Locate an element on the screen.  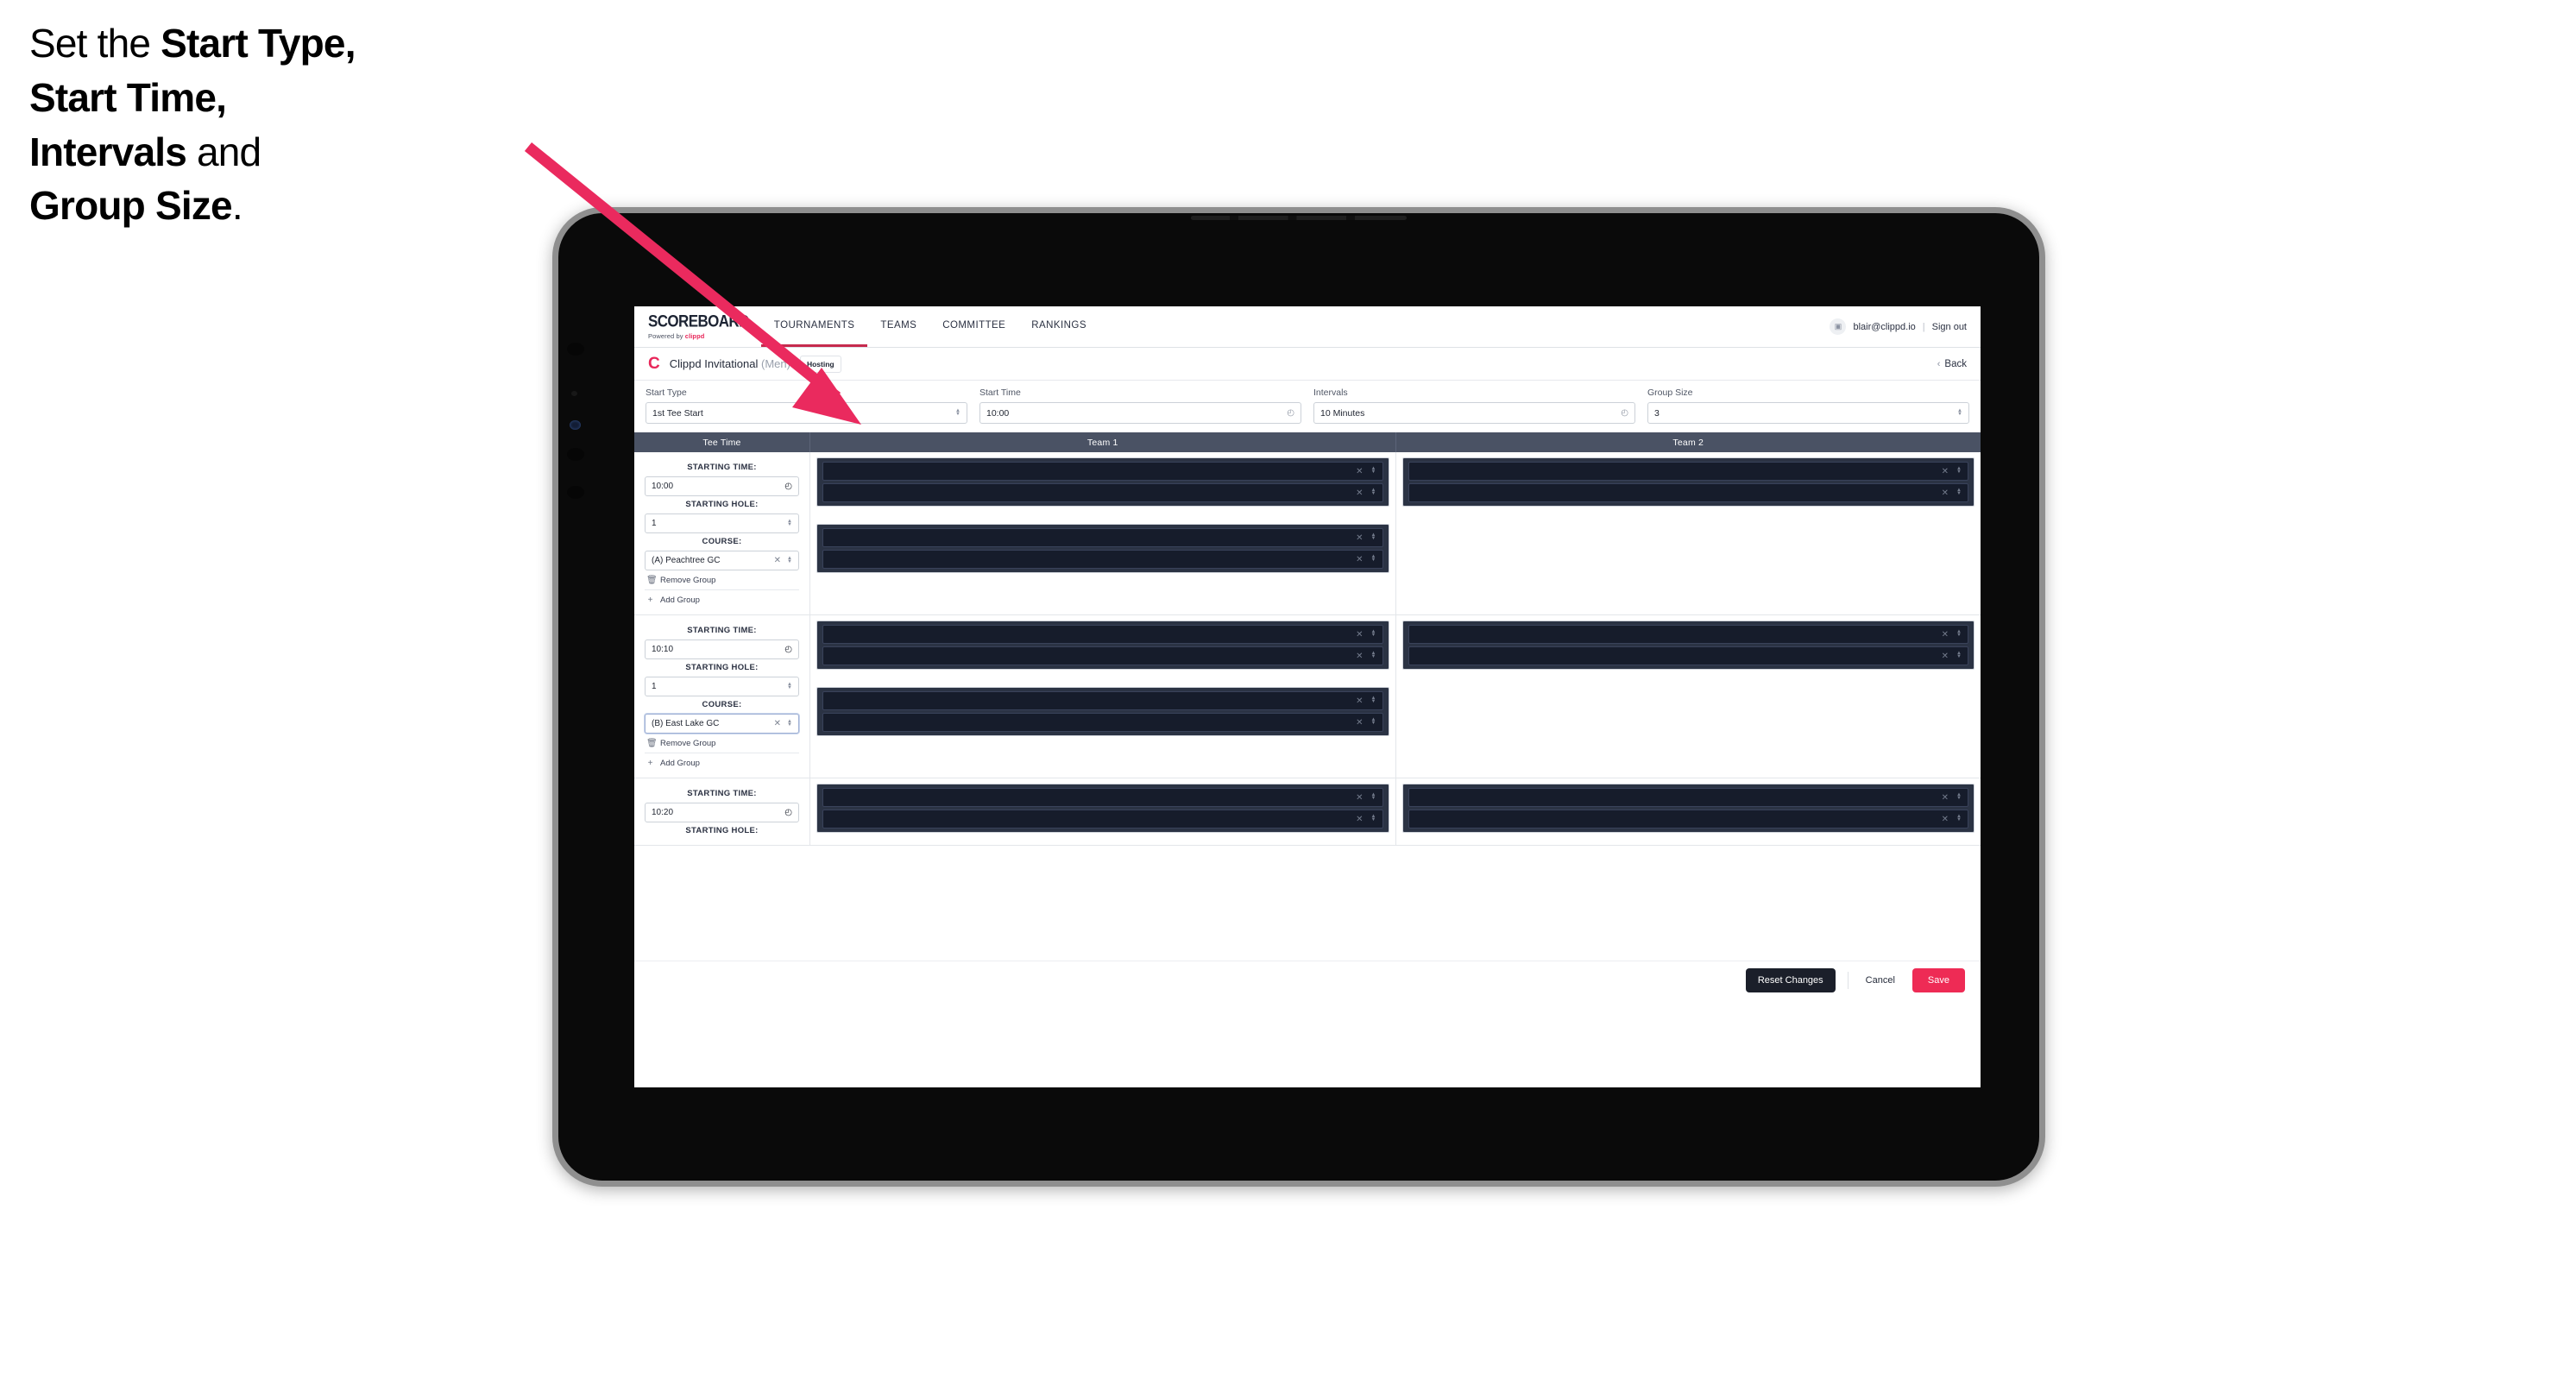
caption-emphasis: Intervals is located at coordinates (108, 152).